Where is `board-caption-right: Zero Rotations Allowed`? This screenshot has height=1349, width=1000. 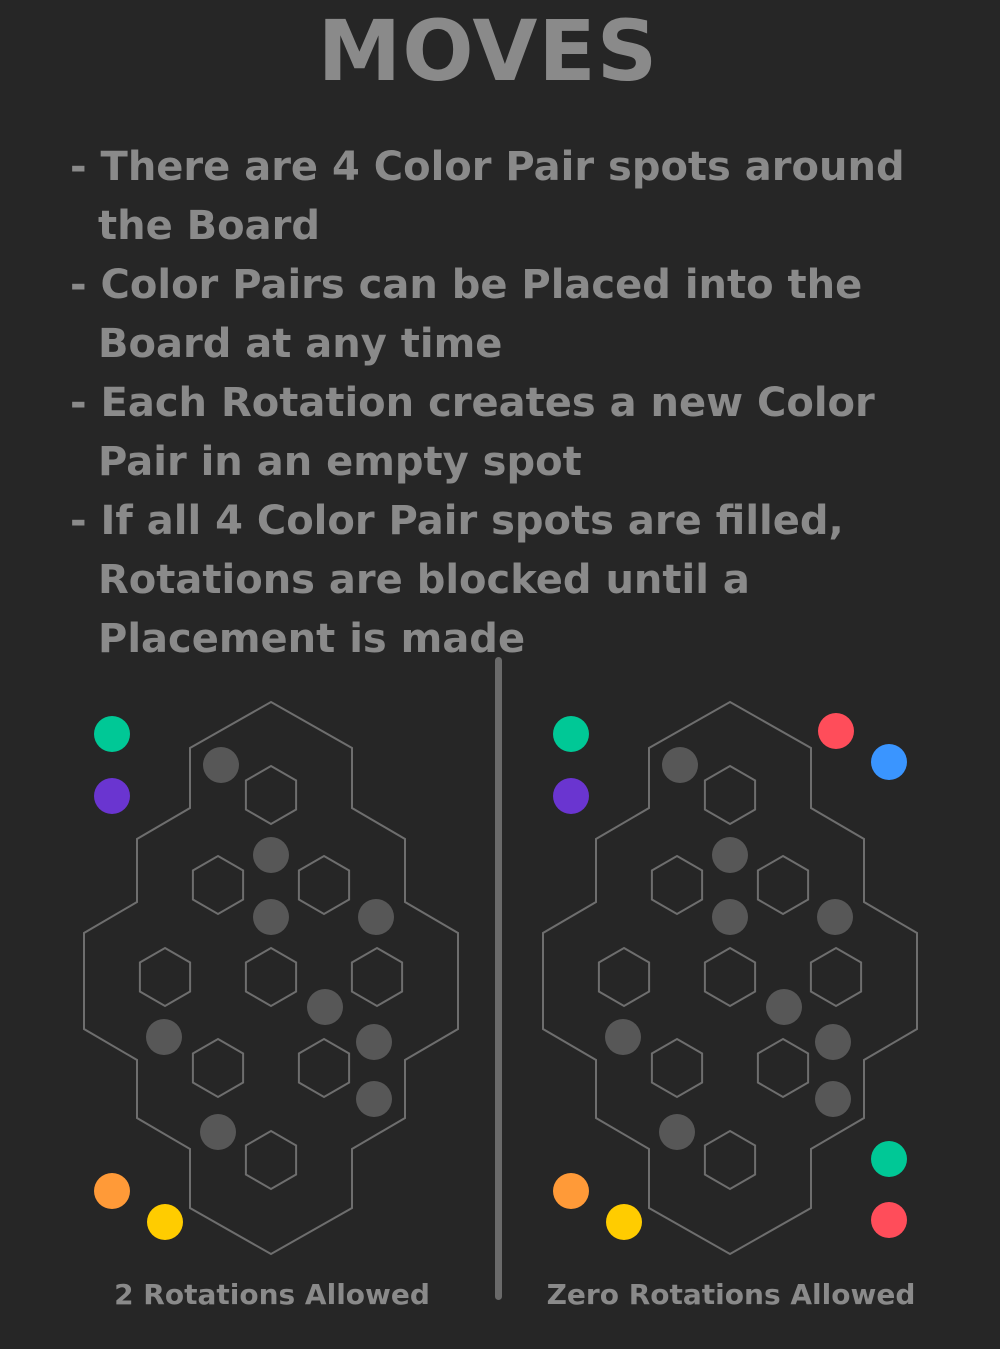 board-caption-right: Zero Rotations Allowed is located at coordinates (731, 1294).